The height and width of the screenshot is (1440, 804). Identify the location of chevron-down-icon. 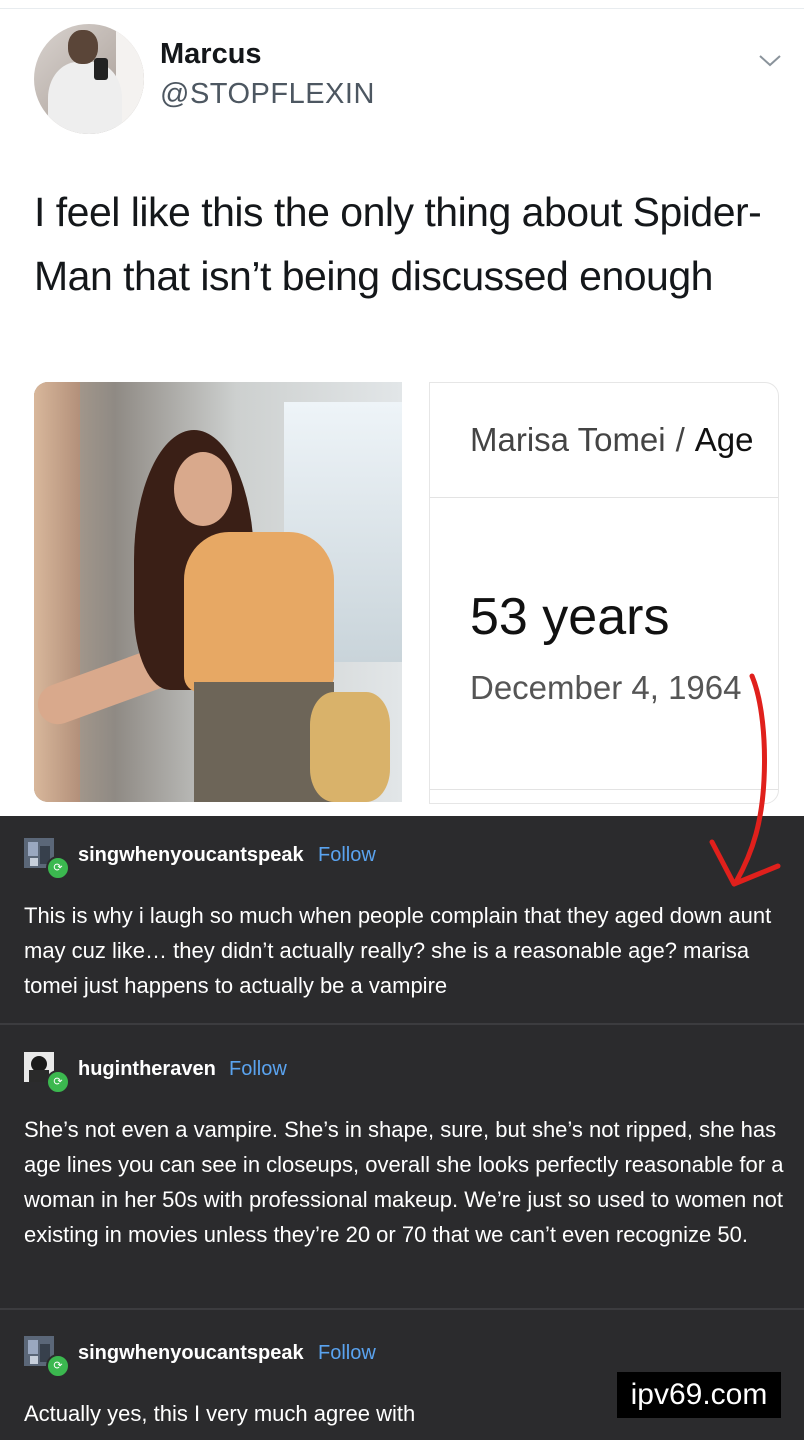
(770, 60).